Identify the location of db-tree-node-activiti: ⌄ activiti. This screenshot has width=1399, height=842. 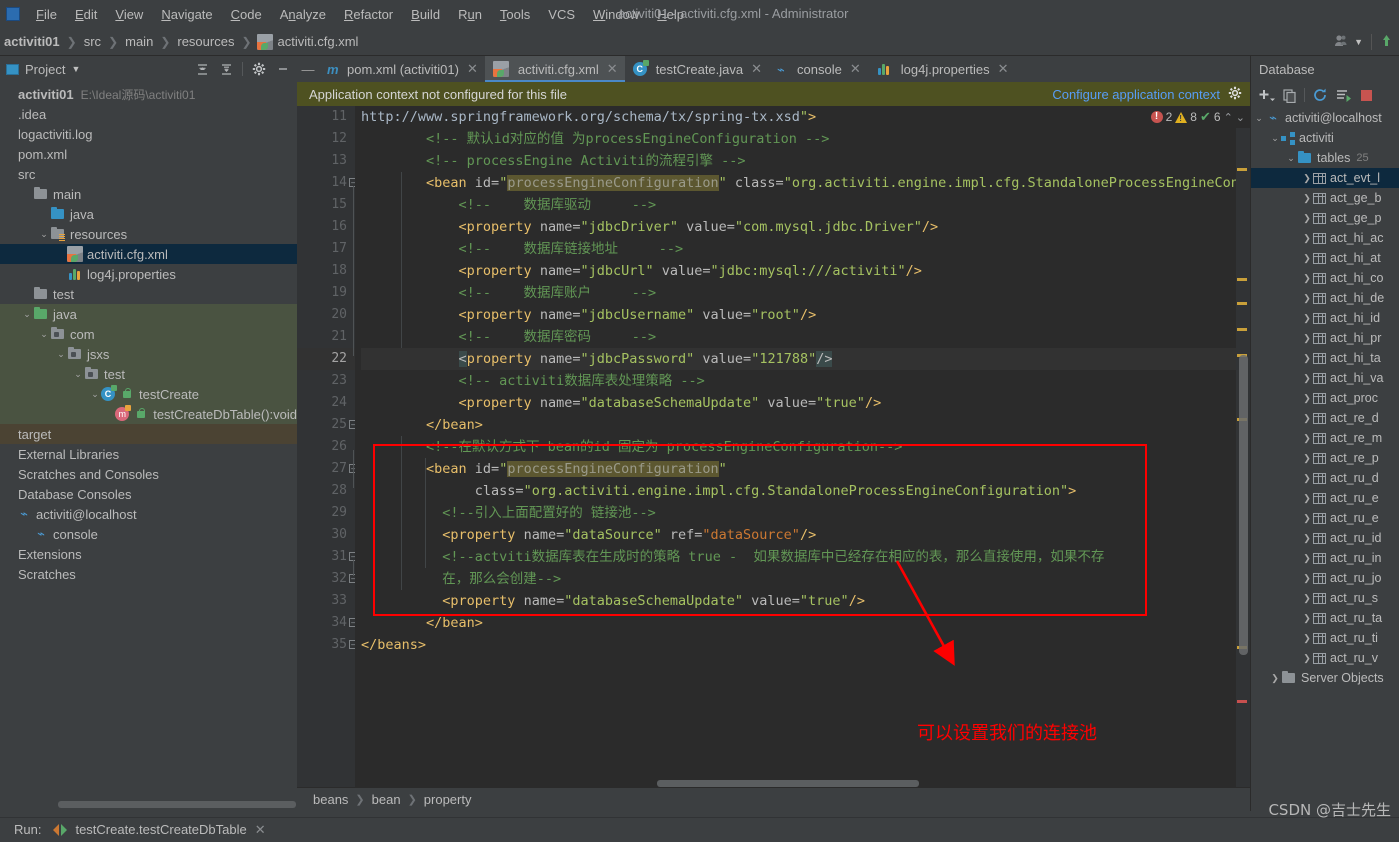
(1325, 138).